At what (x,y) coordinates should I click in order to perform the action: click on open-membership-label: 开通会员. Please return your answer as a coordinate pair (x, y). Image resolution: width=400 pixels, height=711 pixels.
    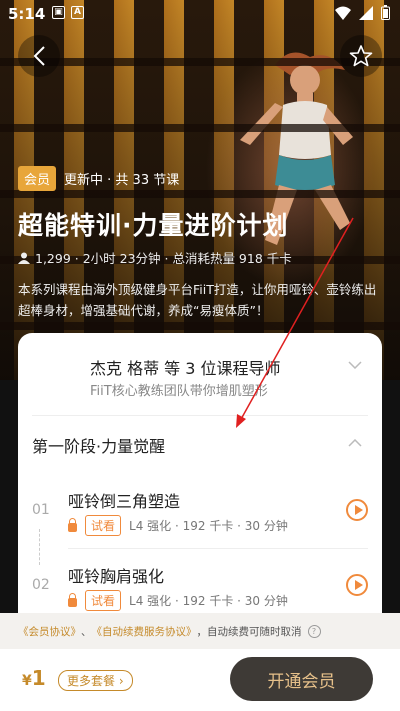
    Looking at the image, I should click on (301, 681).